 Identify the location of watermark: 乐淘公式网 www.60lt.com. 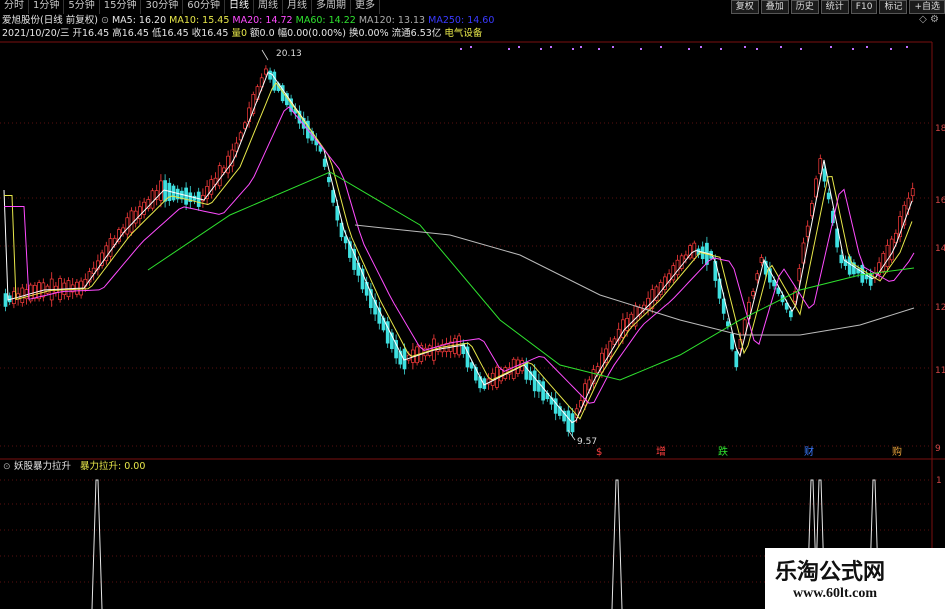
(855, 578).